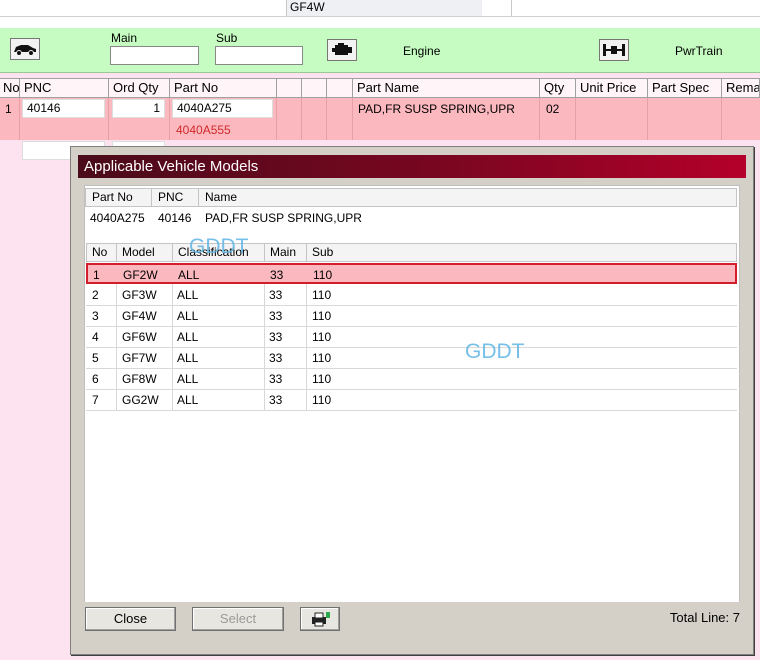  I want to click on top-strip: GF4W, so click(380, 14).